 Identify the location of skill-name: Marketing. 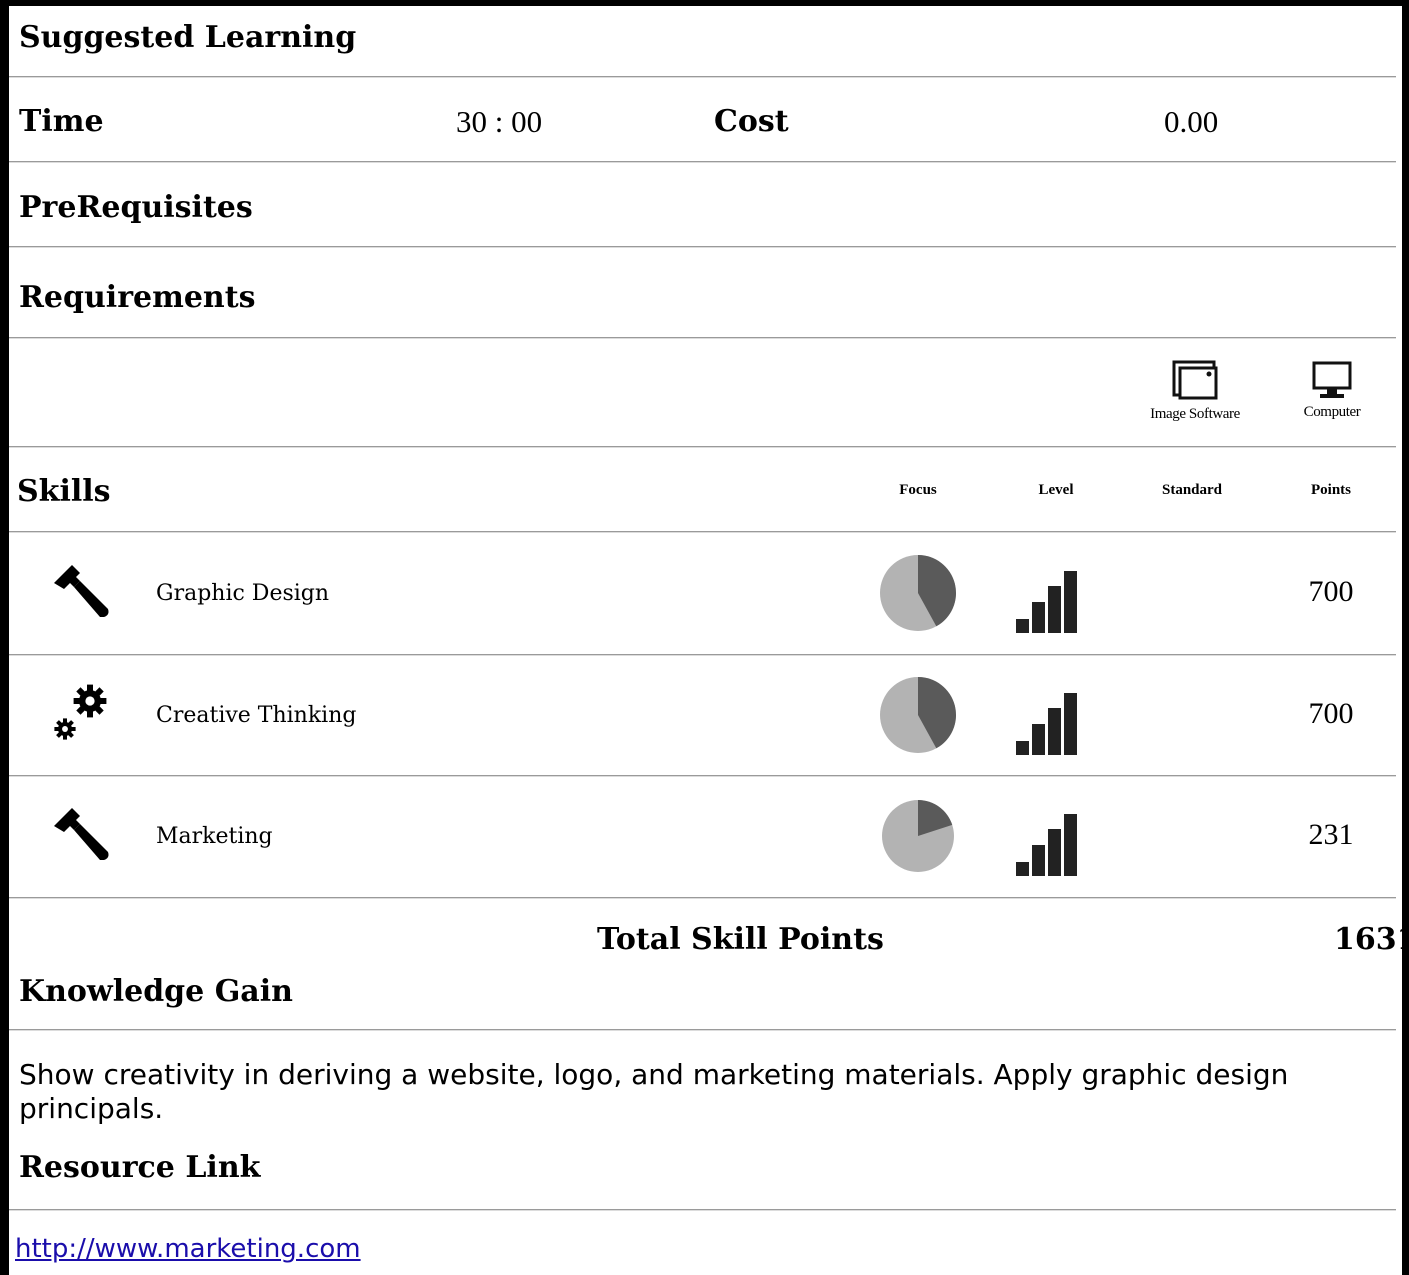
(214, 836).